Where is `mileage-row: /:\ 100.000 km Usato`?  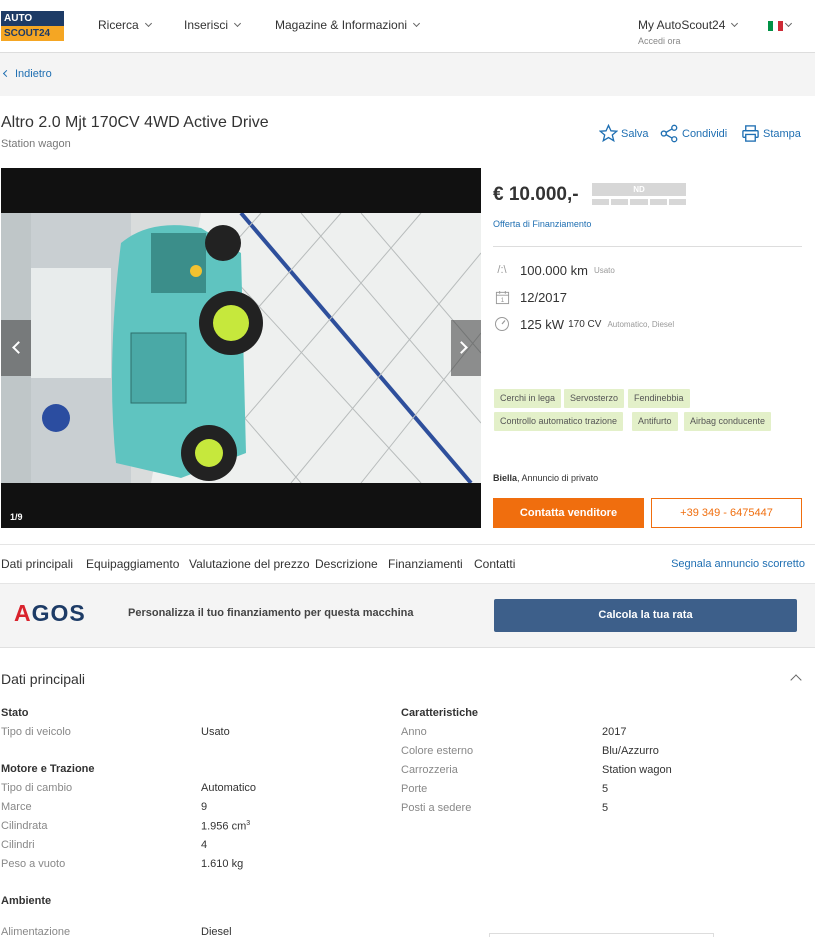
mileage-row: /:\ 100.000 km Usato is located at coordinates (554, 270).